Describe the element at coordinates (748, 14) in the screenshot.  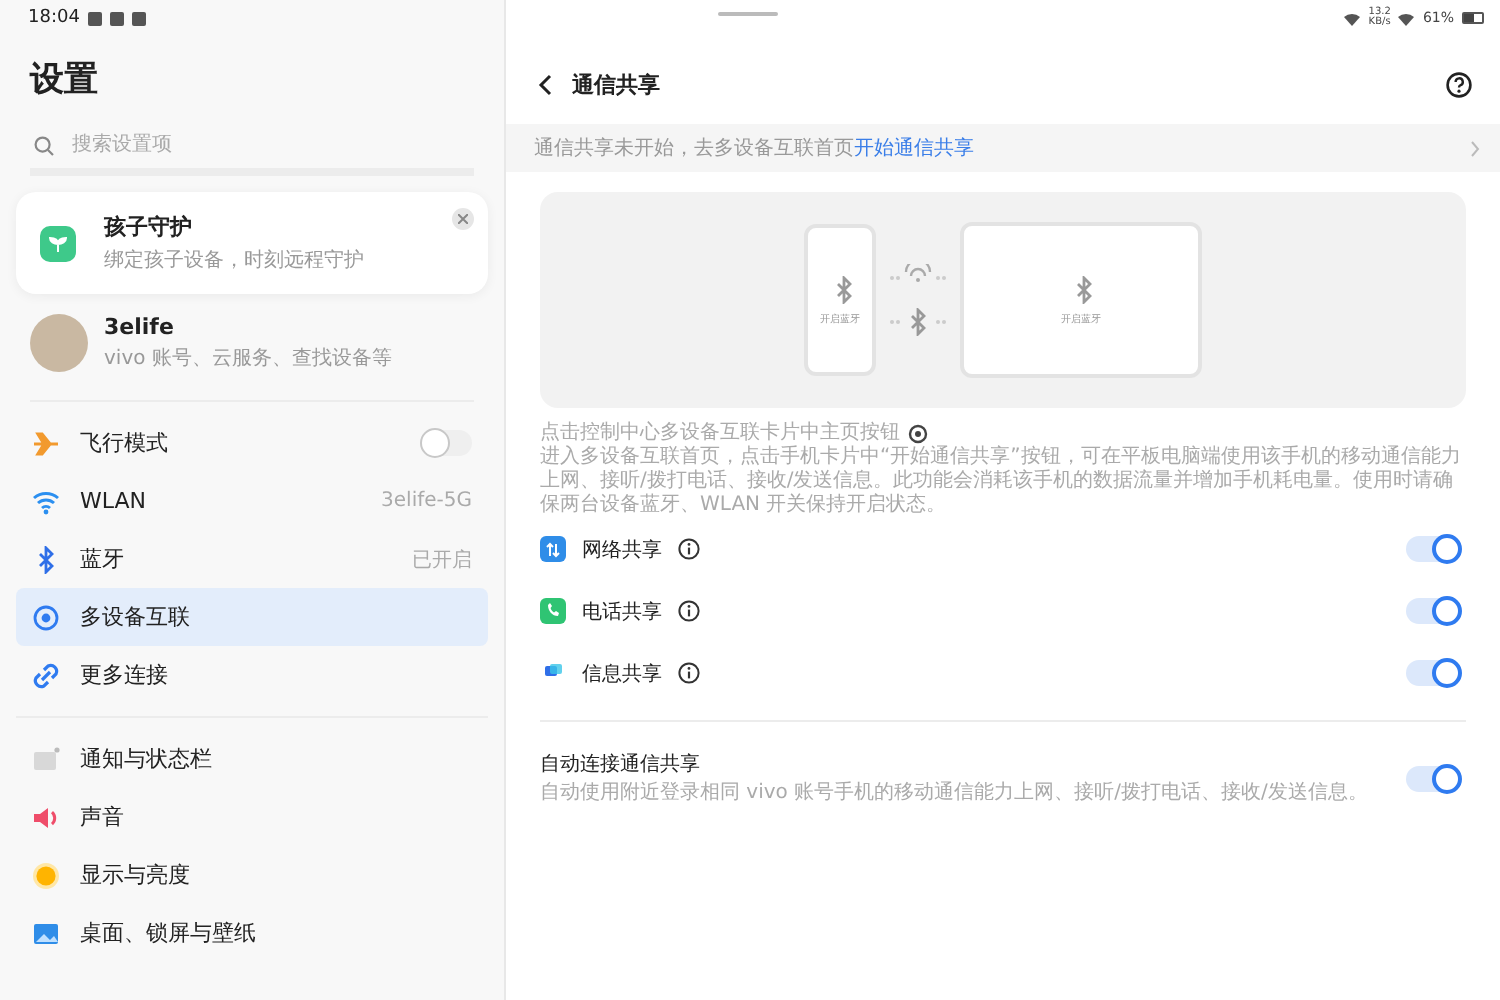
I see `drag-handle` at that location.